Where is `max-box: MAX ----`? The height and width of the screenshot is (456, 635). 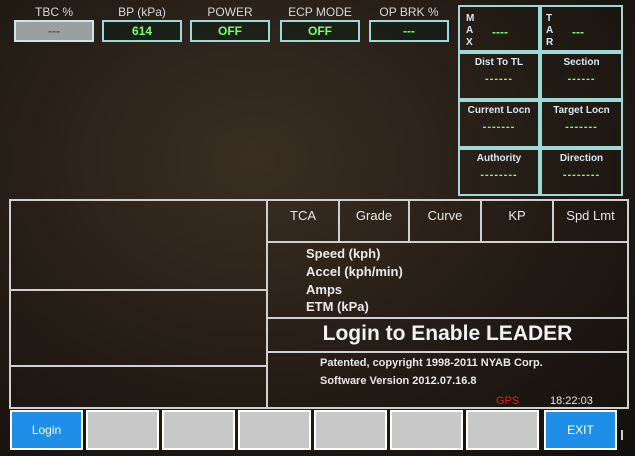
max-box: MAX ---- is located at coordinates (499, 28).